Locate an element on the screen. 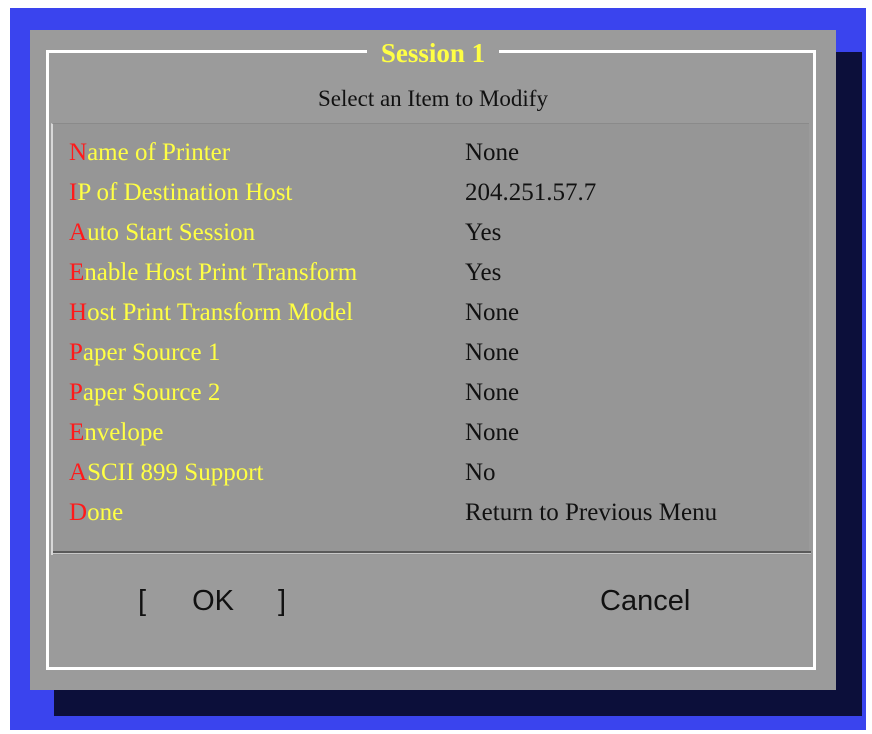  menu-item-label: nable Host Print Transform is located at coordinates (221, 272).